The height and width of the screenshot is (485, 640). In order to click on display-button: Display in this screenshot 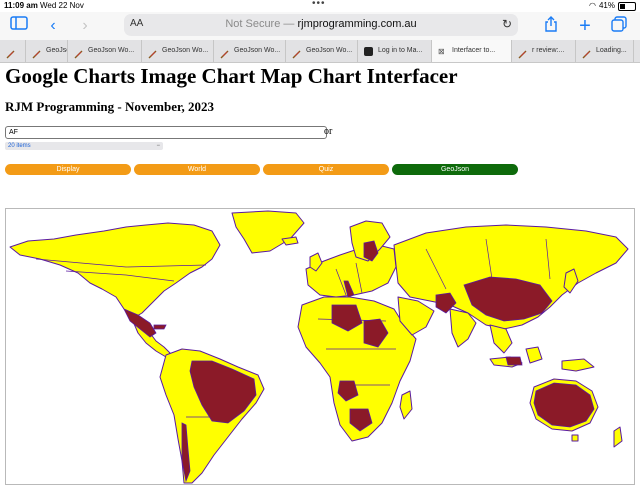, I will do `click(68, 169)`.